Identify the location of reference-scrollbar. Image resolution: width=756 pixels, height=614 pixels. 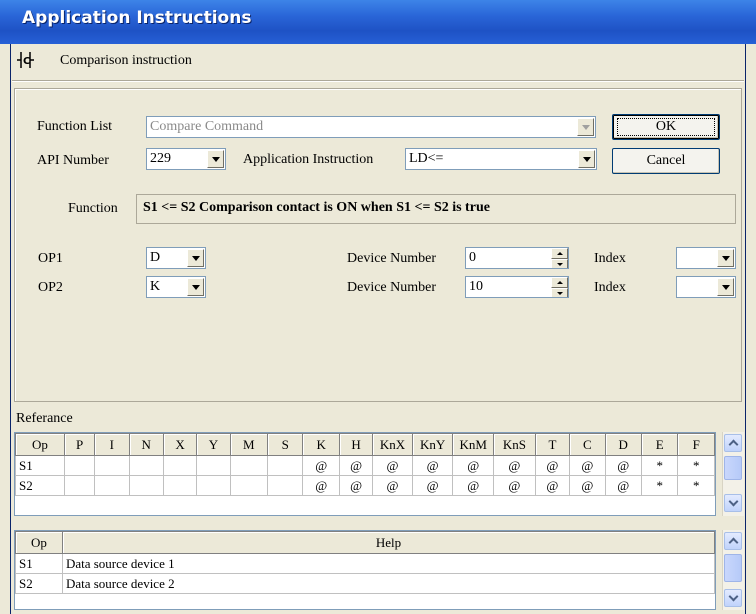
(733, 474).